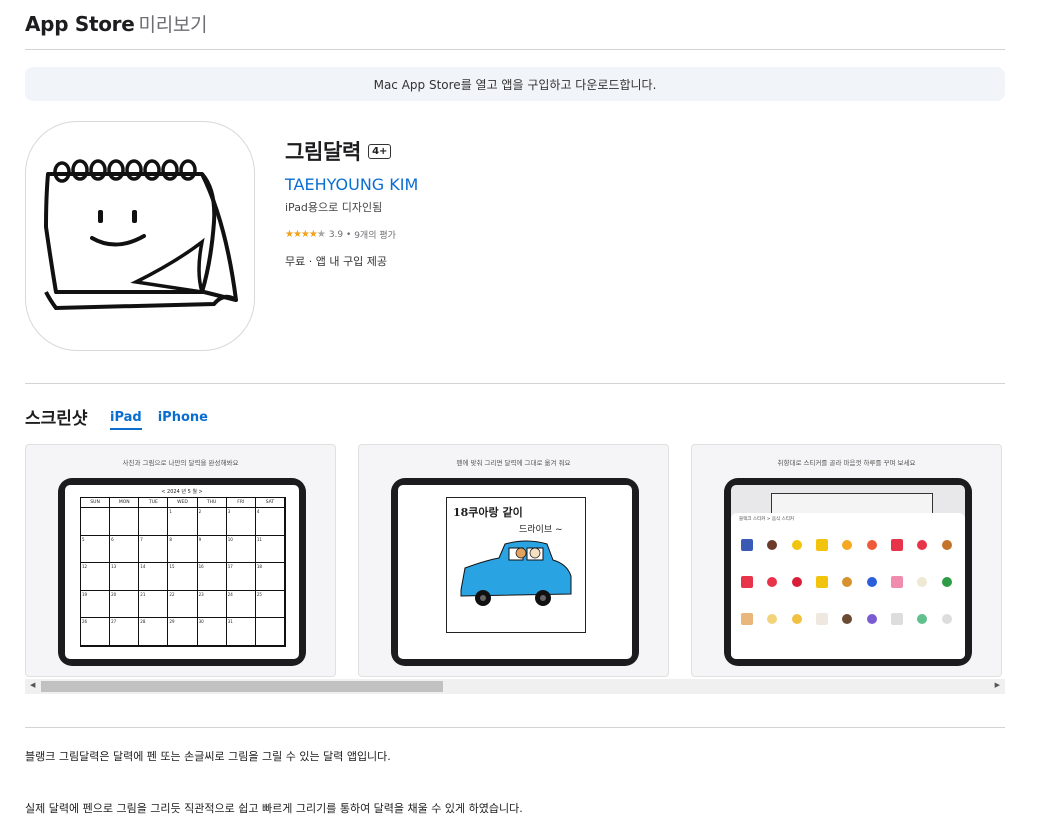 The image size is (1058, 816). Describe the element at coordinates (351, 184) in the screenshot. I see `developer-link: TAEHYOUNG KIM` at that location.